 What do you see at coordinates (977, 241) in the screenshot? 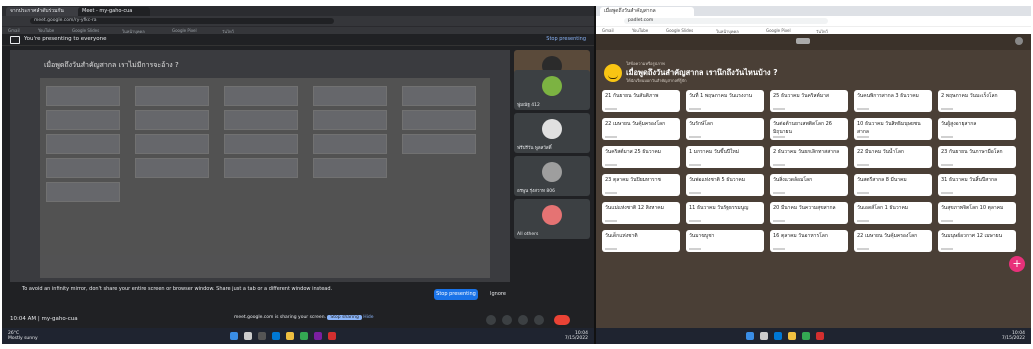
I see `post-card: วันมนุษย์อวกาศ 12 เมษายน` at bounding box center [977, 241].